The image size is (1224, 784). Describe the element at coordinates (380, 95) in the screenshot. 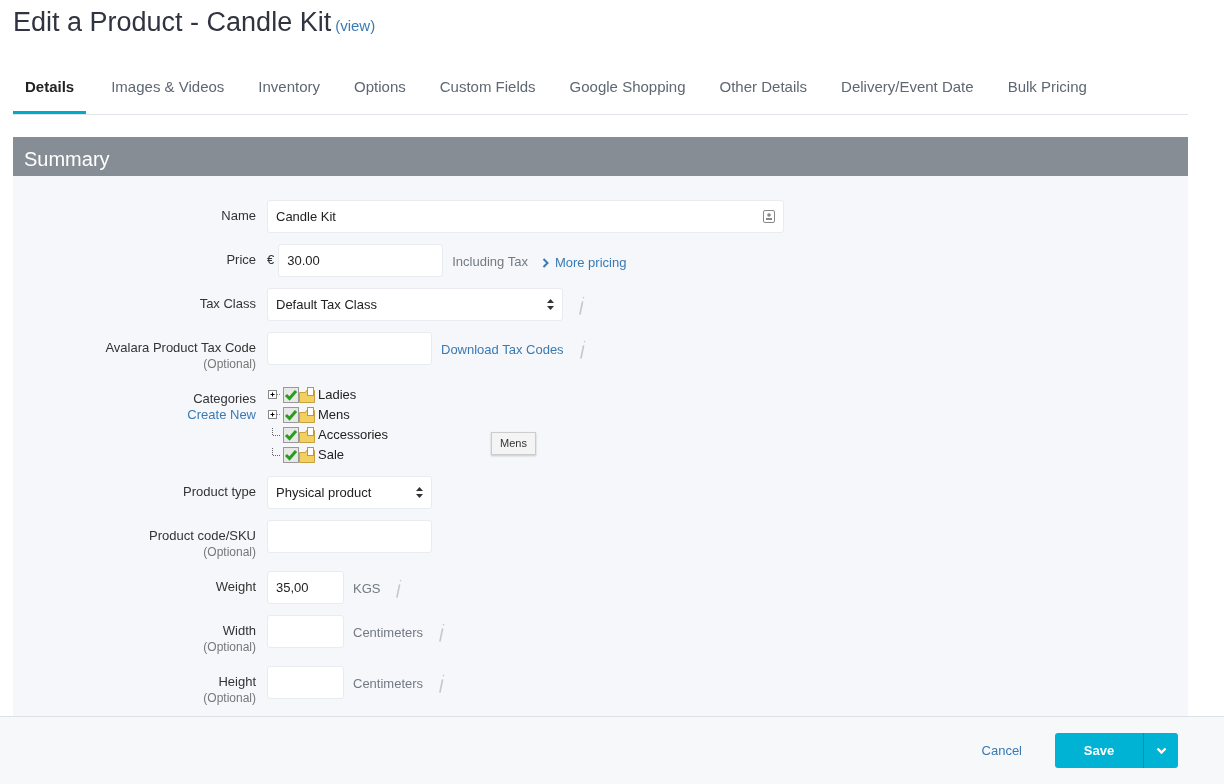

I see `tab: Options` at that location.